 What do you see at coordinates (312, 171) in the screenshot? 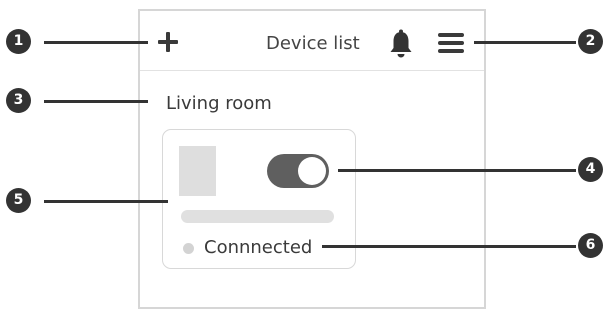
I see `toggle-knob` at bounding box center [312, 171].